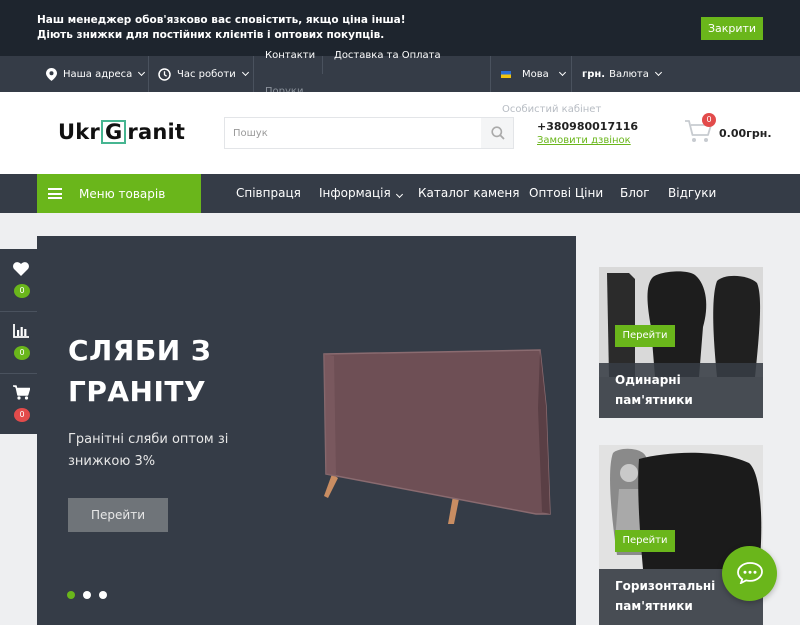 The image size is (800, 625). What do you see at coordinates (566, 193) in the screenshot?
I see `nav-item-wholesale-prices: Оптові Ціни` at bounding box center [566, 193].